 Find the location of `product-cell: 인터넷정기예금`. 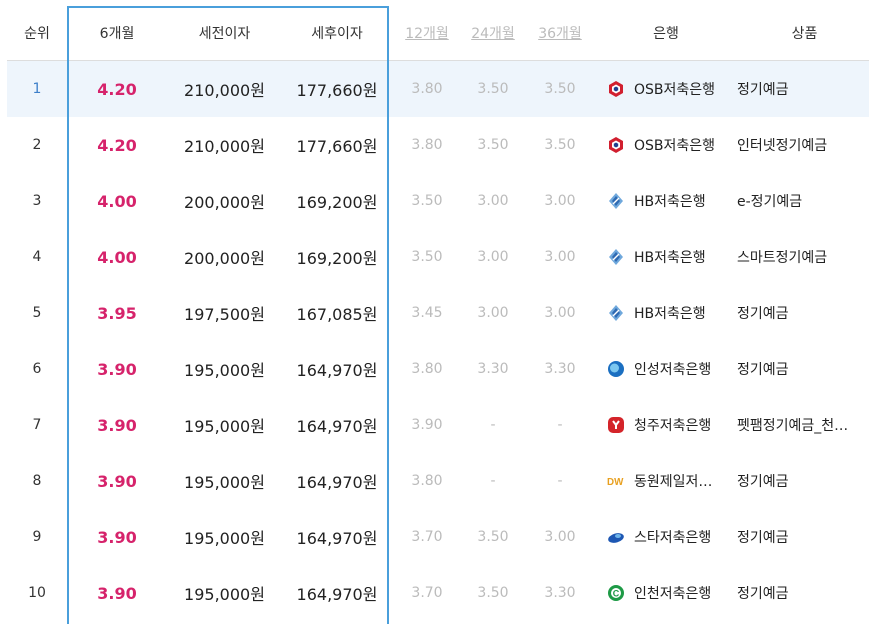

product-cell: 인터넷정기예금 is located at coordinates (803, 145).